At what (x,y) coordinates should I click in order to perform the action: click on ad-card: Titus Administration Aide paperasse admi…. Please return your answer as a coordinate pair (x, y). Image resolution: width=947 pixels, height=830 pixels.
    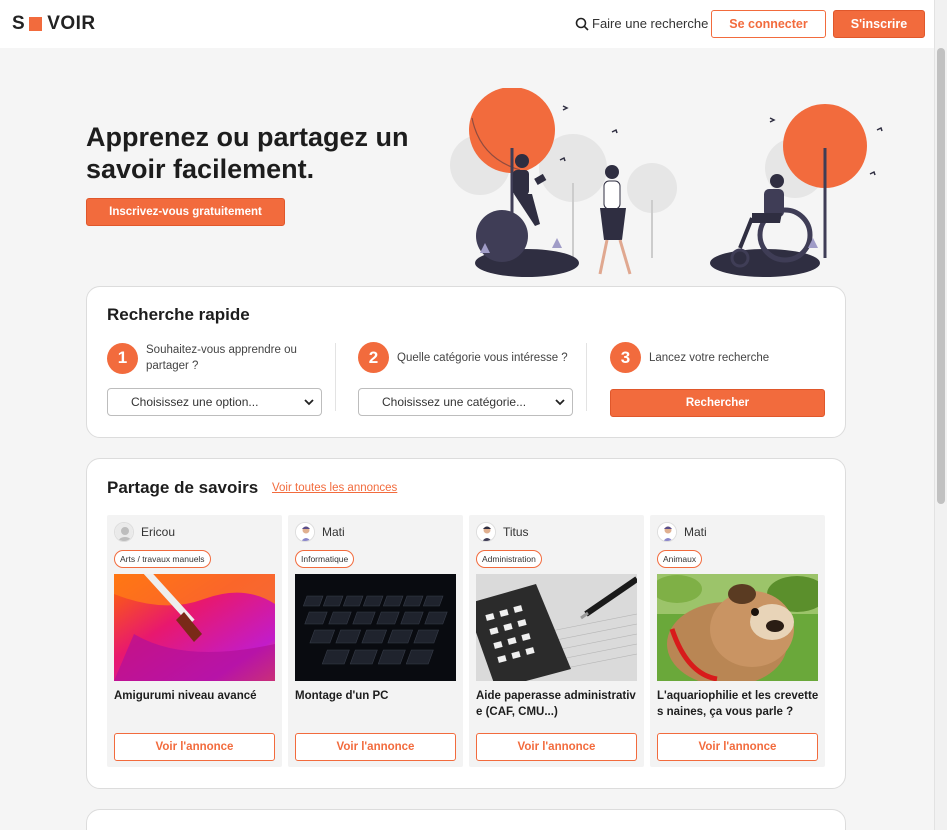
    Looking at the image, I should click on (556, 641).